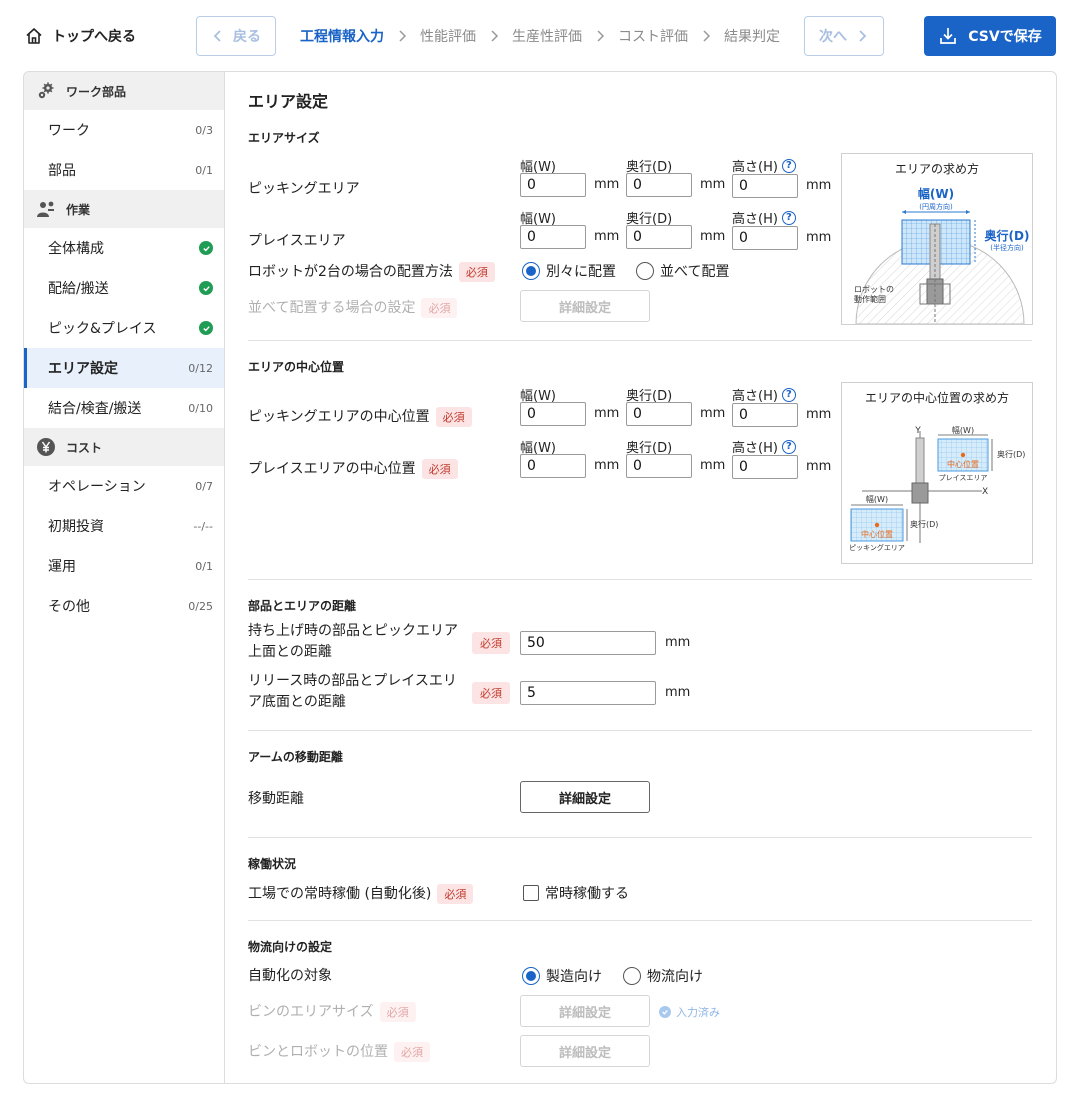 Image resolution: width=1080 pixels, height=1107 pixels. What do you see at coordinates (124, 91) in the screenshot?
I see `sidebar-group-work-parts: ワーク部品` at bounding box center [124, 91].